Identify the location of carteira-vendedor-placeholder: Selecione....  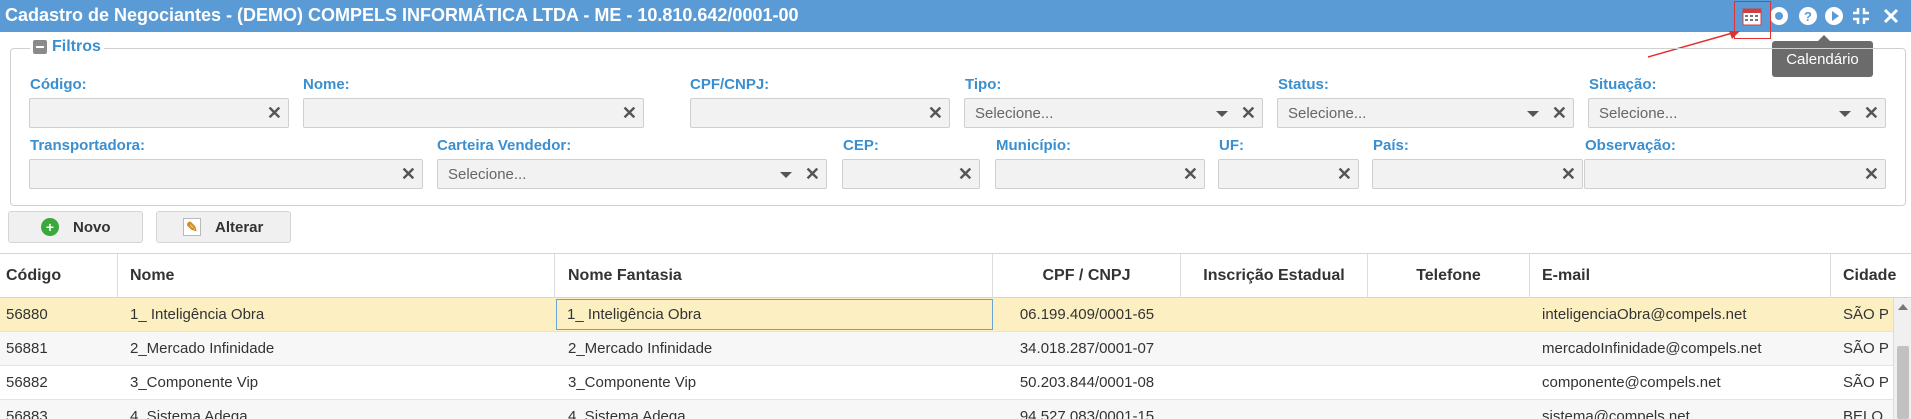
(487, 174).